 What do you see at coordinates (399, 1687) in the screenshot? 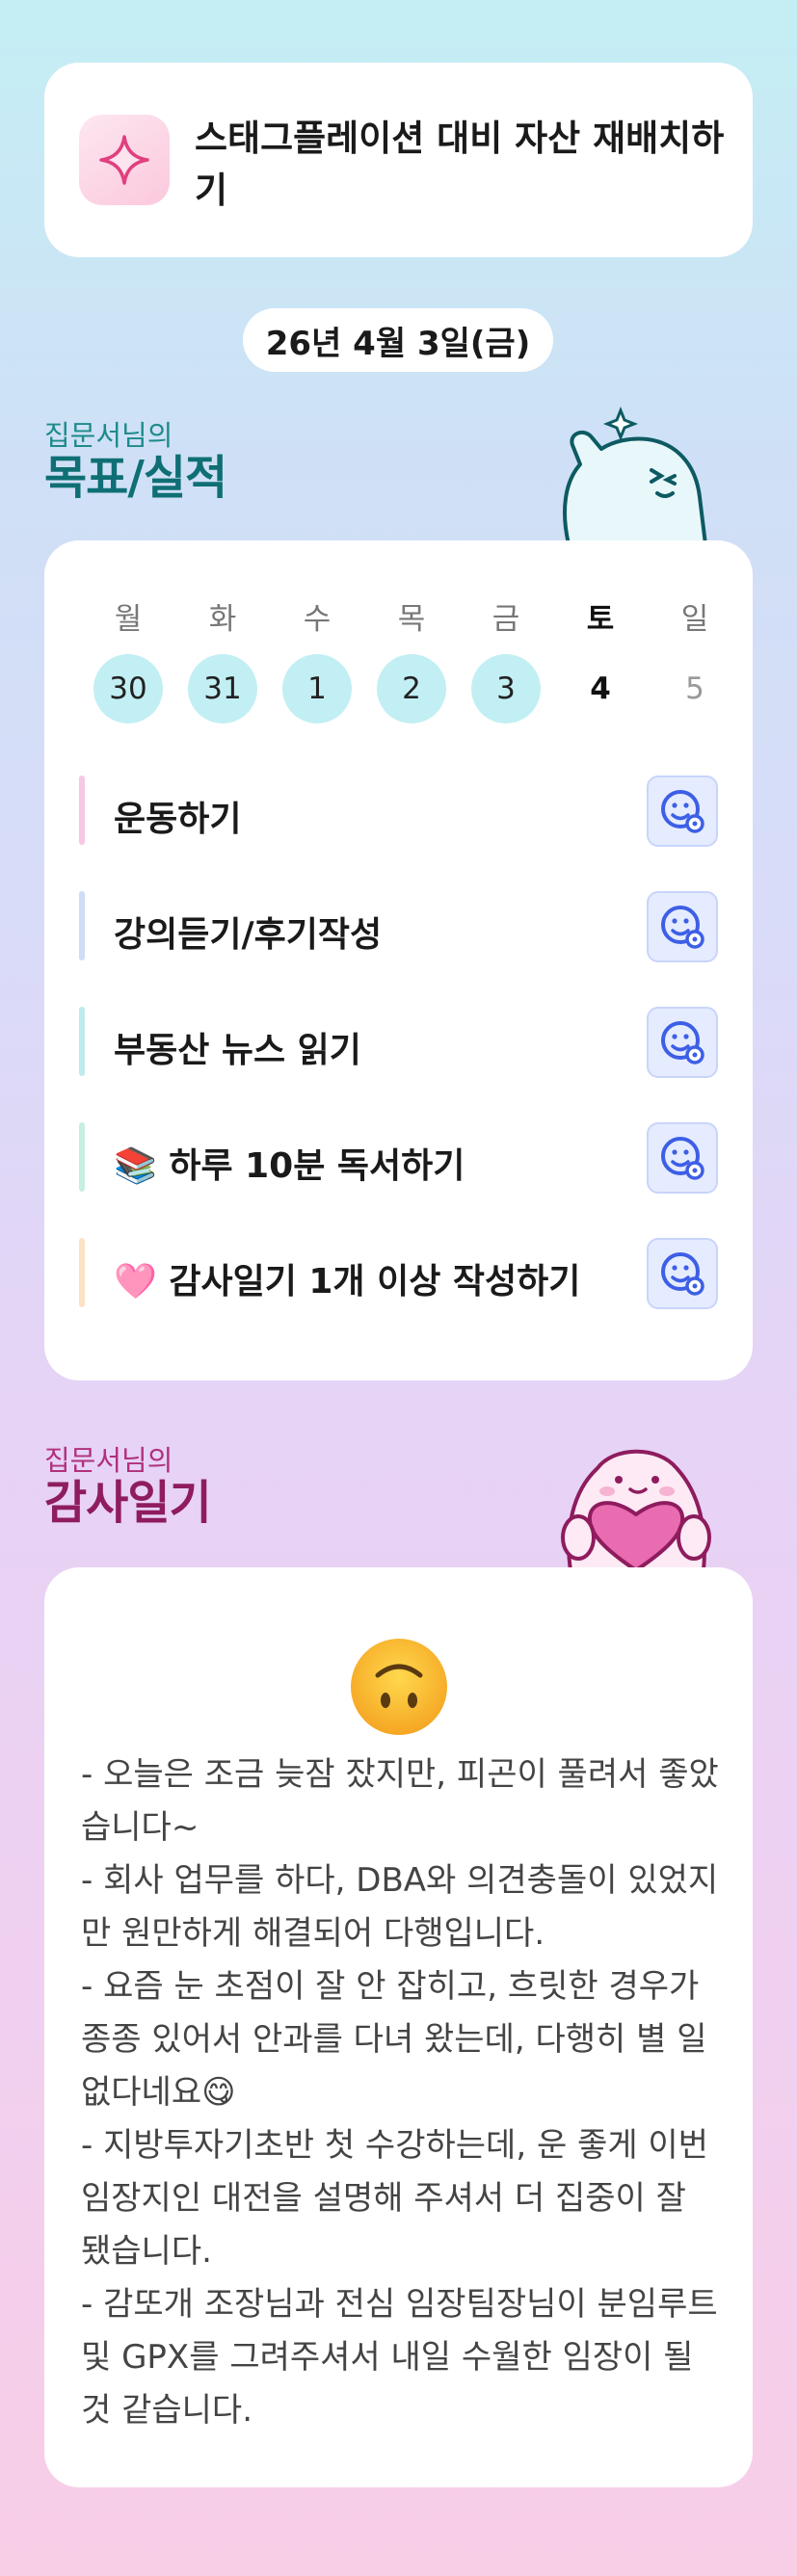
I see `upside-down-face-icon` at bounding box center [399, 1687].